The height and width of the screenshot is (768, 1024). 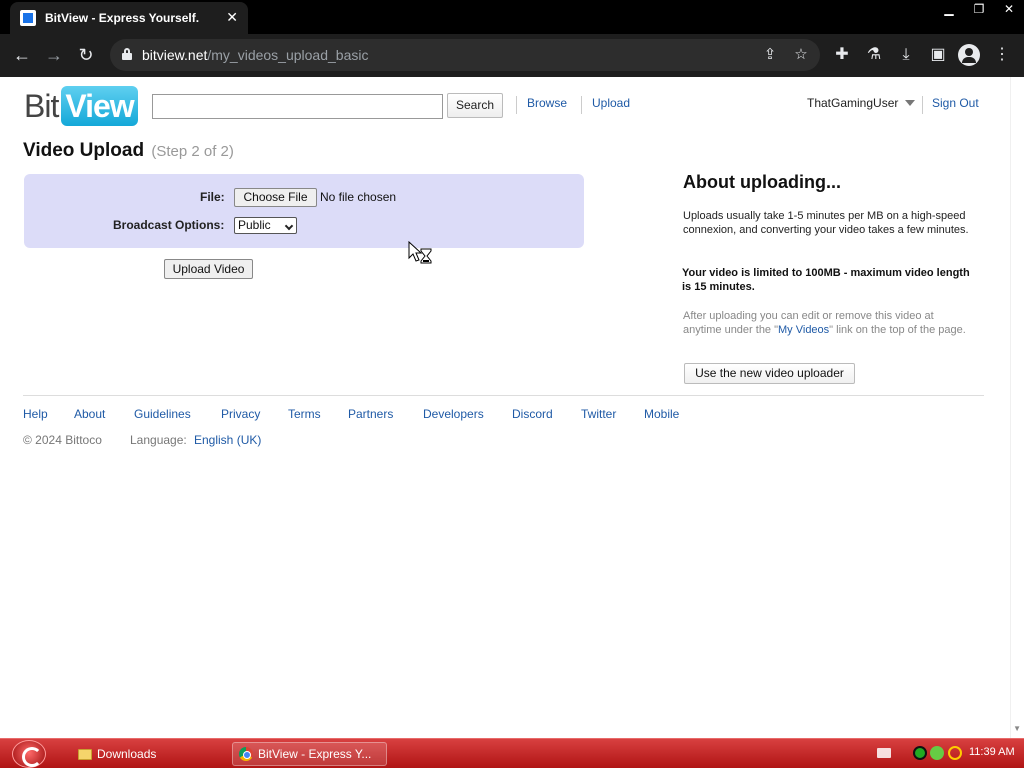 I want to click on address-bar: bitview.net/my_videos_upload_basic ⇪ ☆, so click(x=465, y=55).